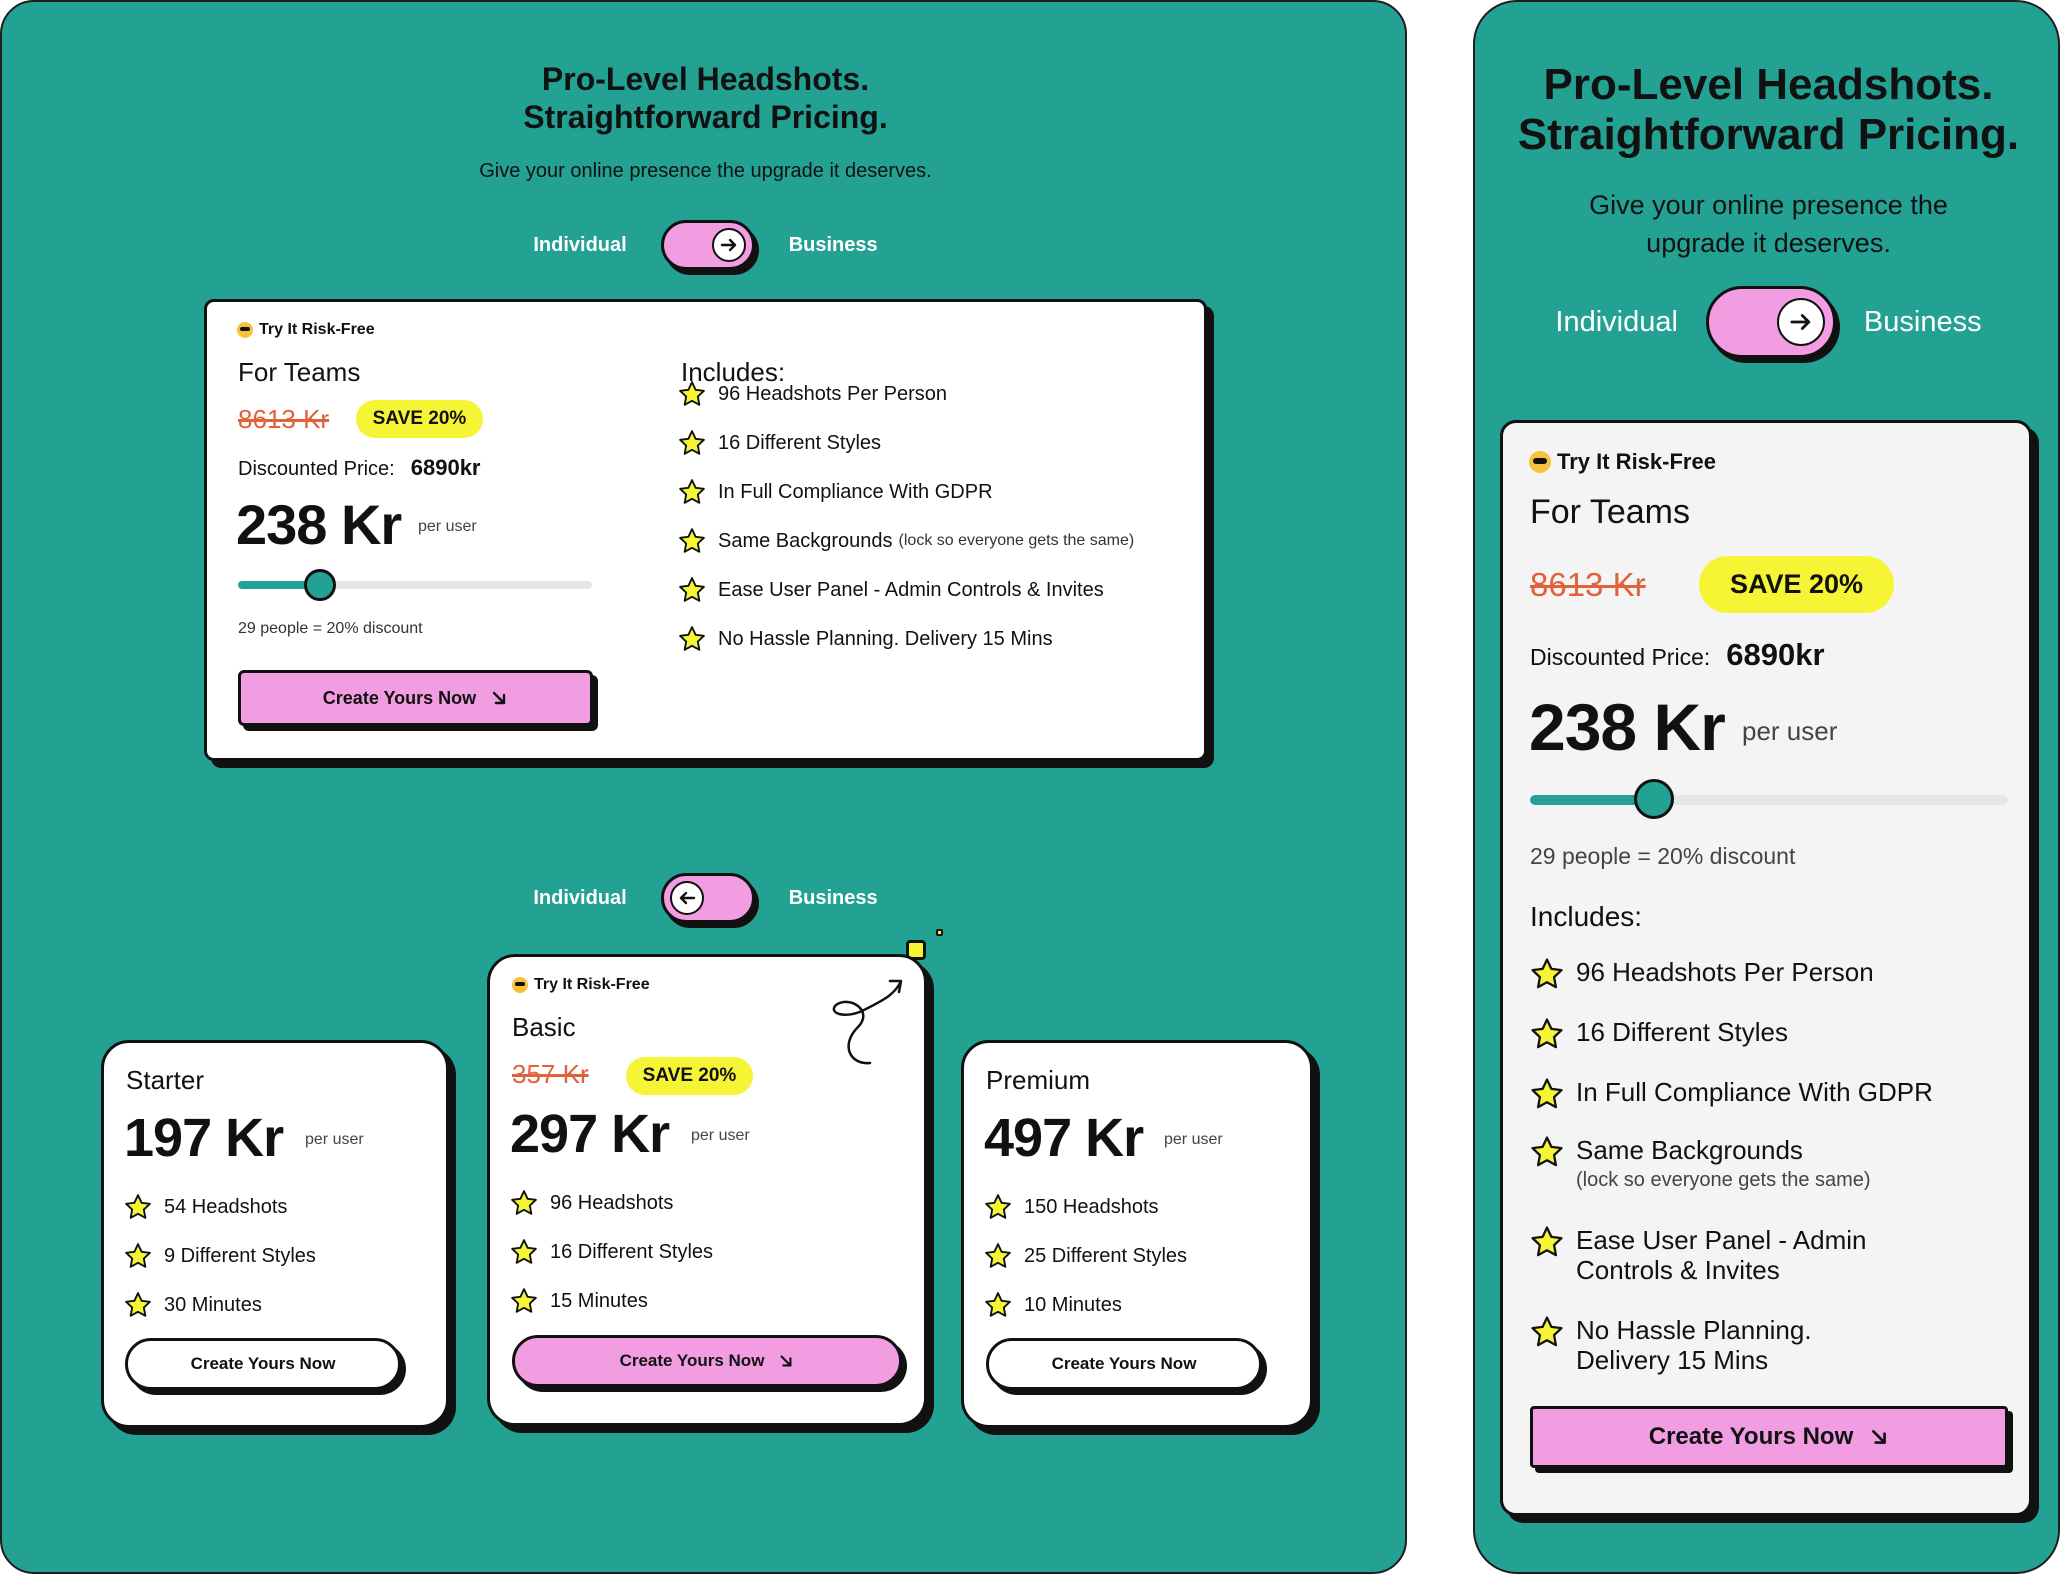 This screenshot has height=1574, width=2060. What do you see at coordinates (939, 932) in the screenshot?
I see `sparkle-dot-icon` at bounding box center [939, 932].